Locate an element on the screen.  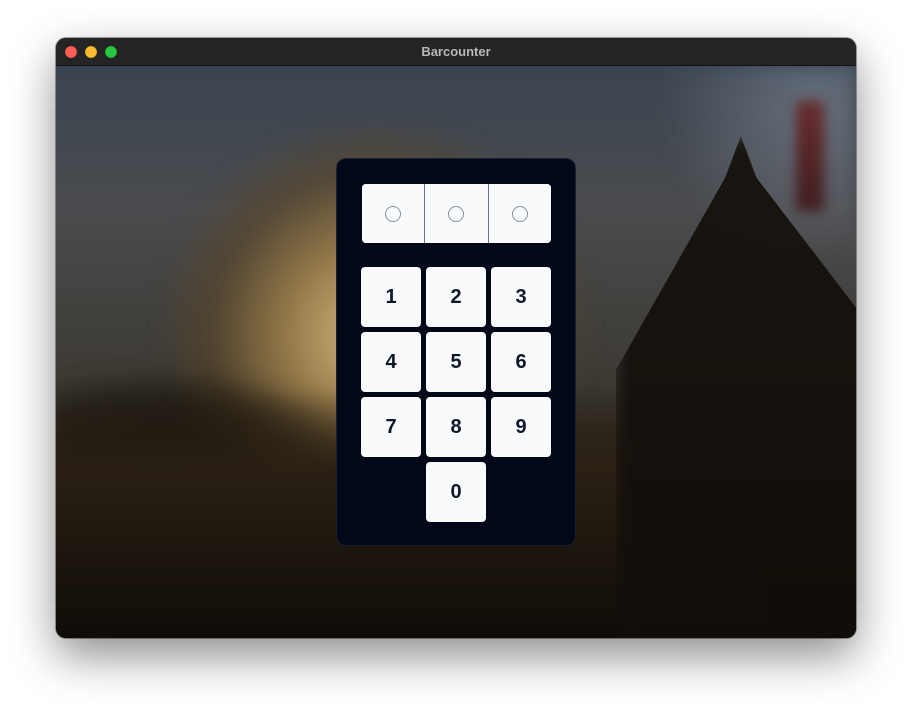
pin-display is located at coordinates (456, 213).